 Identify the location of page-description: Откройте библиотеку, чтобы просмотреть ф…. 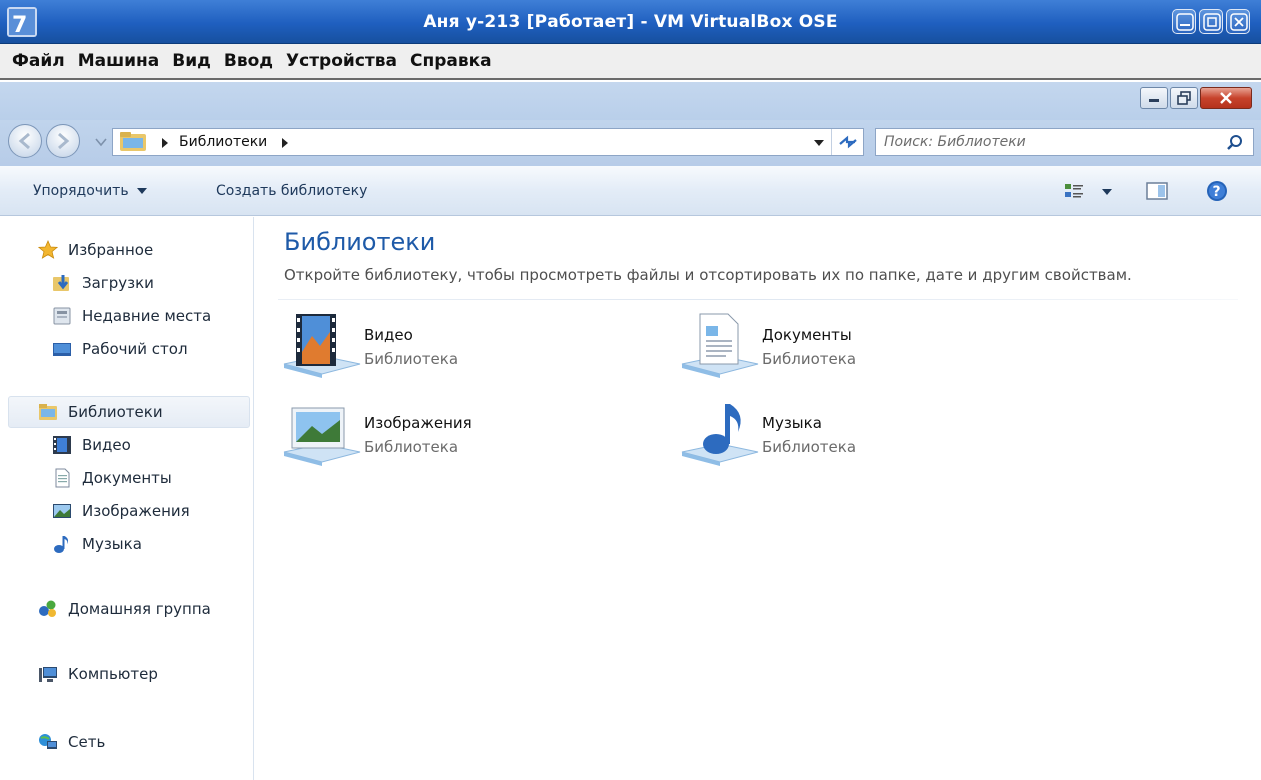
(708, 275).